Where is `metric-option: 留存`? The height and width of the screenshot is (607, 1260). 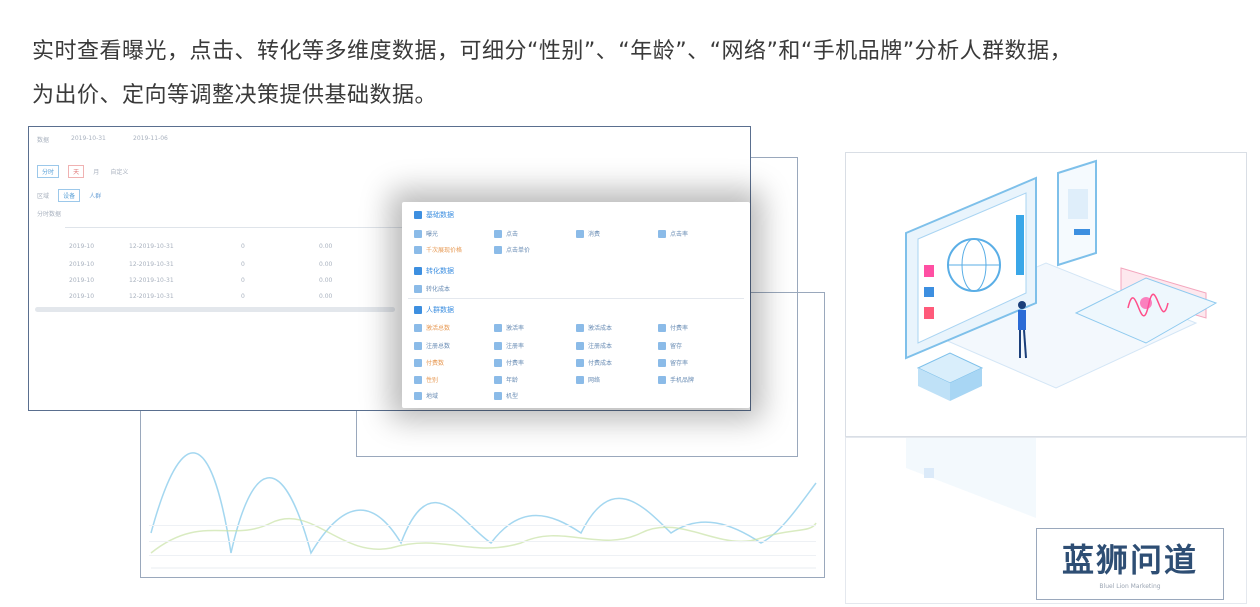
metric-option: 留存 is located at coordinates (670, 345).